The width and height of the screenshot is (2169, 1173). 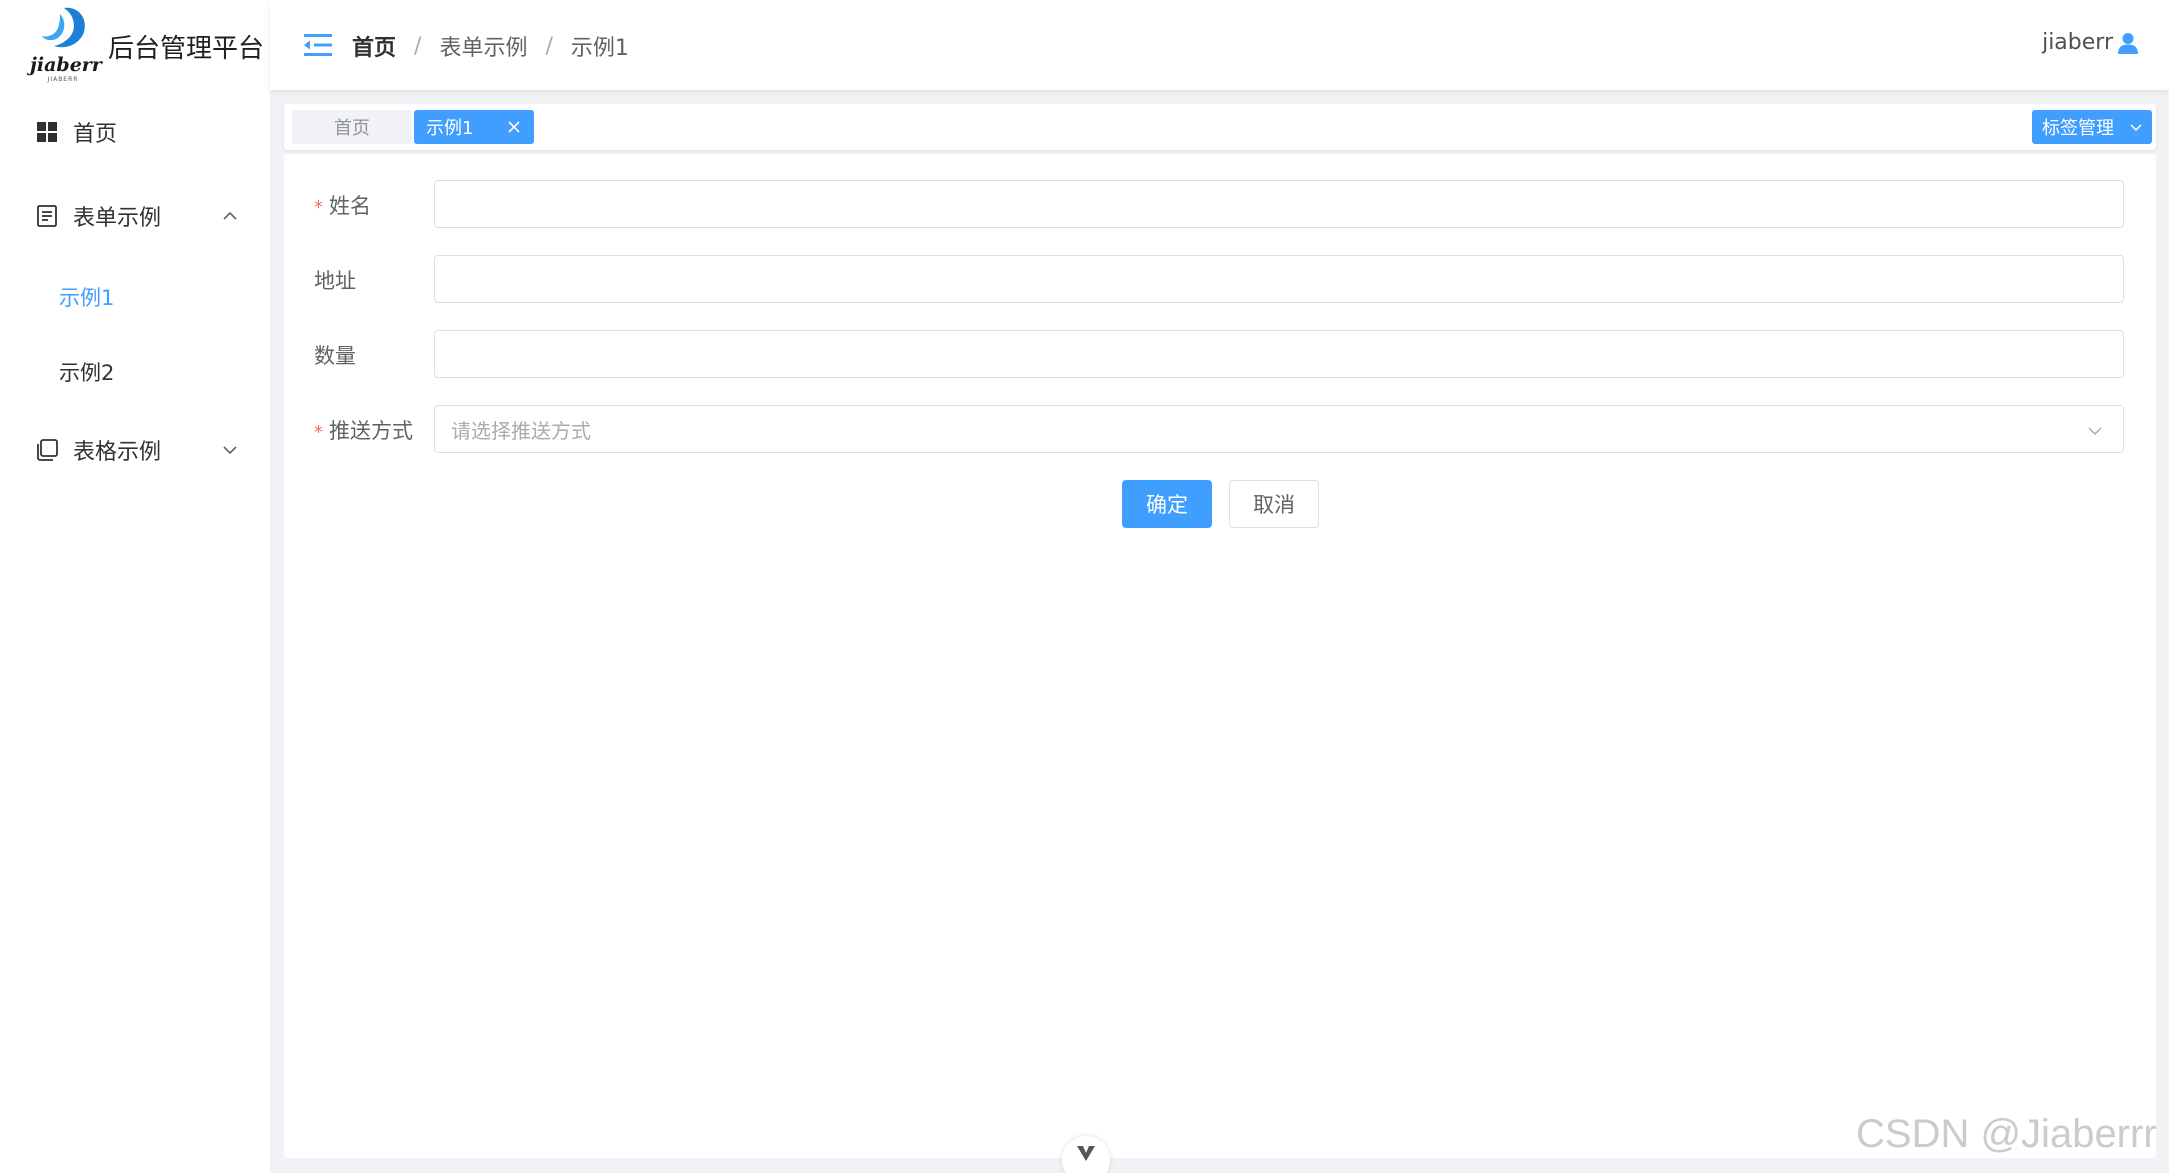 I want to click on logo: jiaberr JIABERR, so click(x=66, y=44).